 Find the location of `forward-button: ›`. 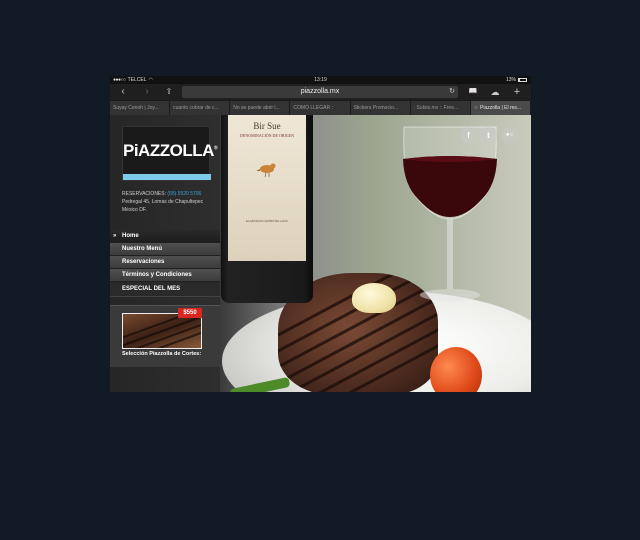

forward-button: › is located at coordinates (147, 92).